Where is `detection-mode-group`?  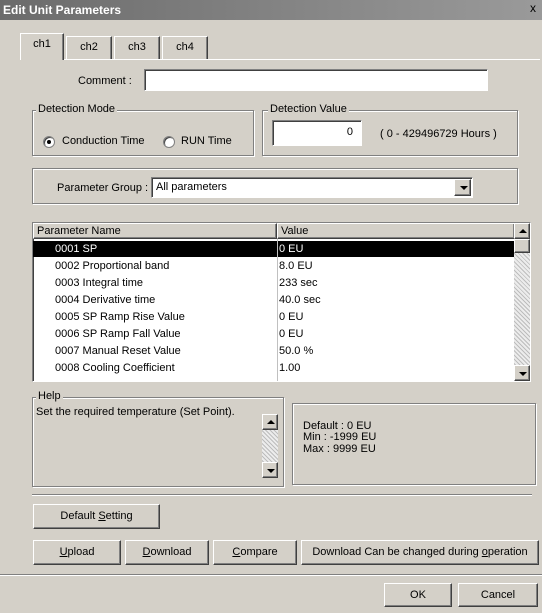
detection-mode-group is located at coordinates (143, 133).